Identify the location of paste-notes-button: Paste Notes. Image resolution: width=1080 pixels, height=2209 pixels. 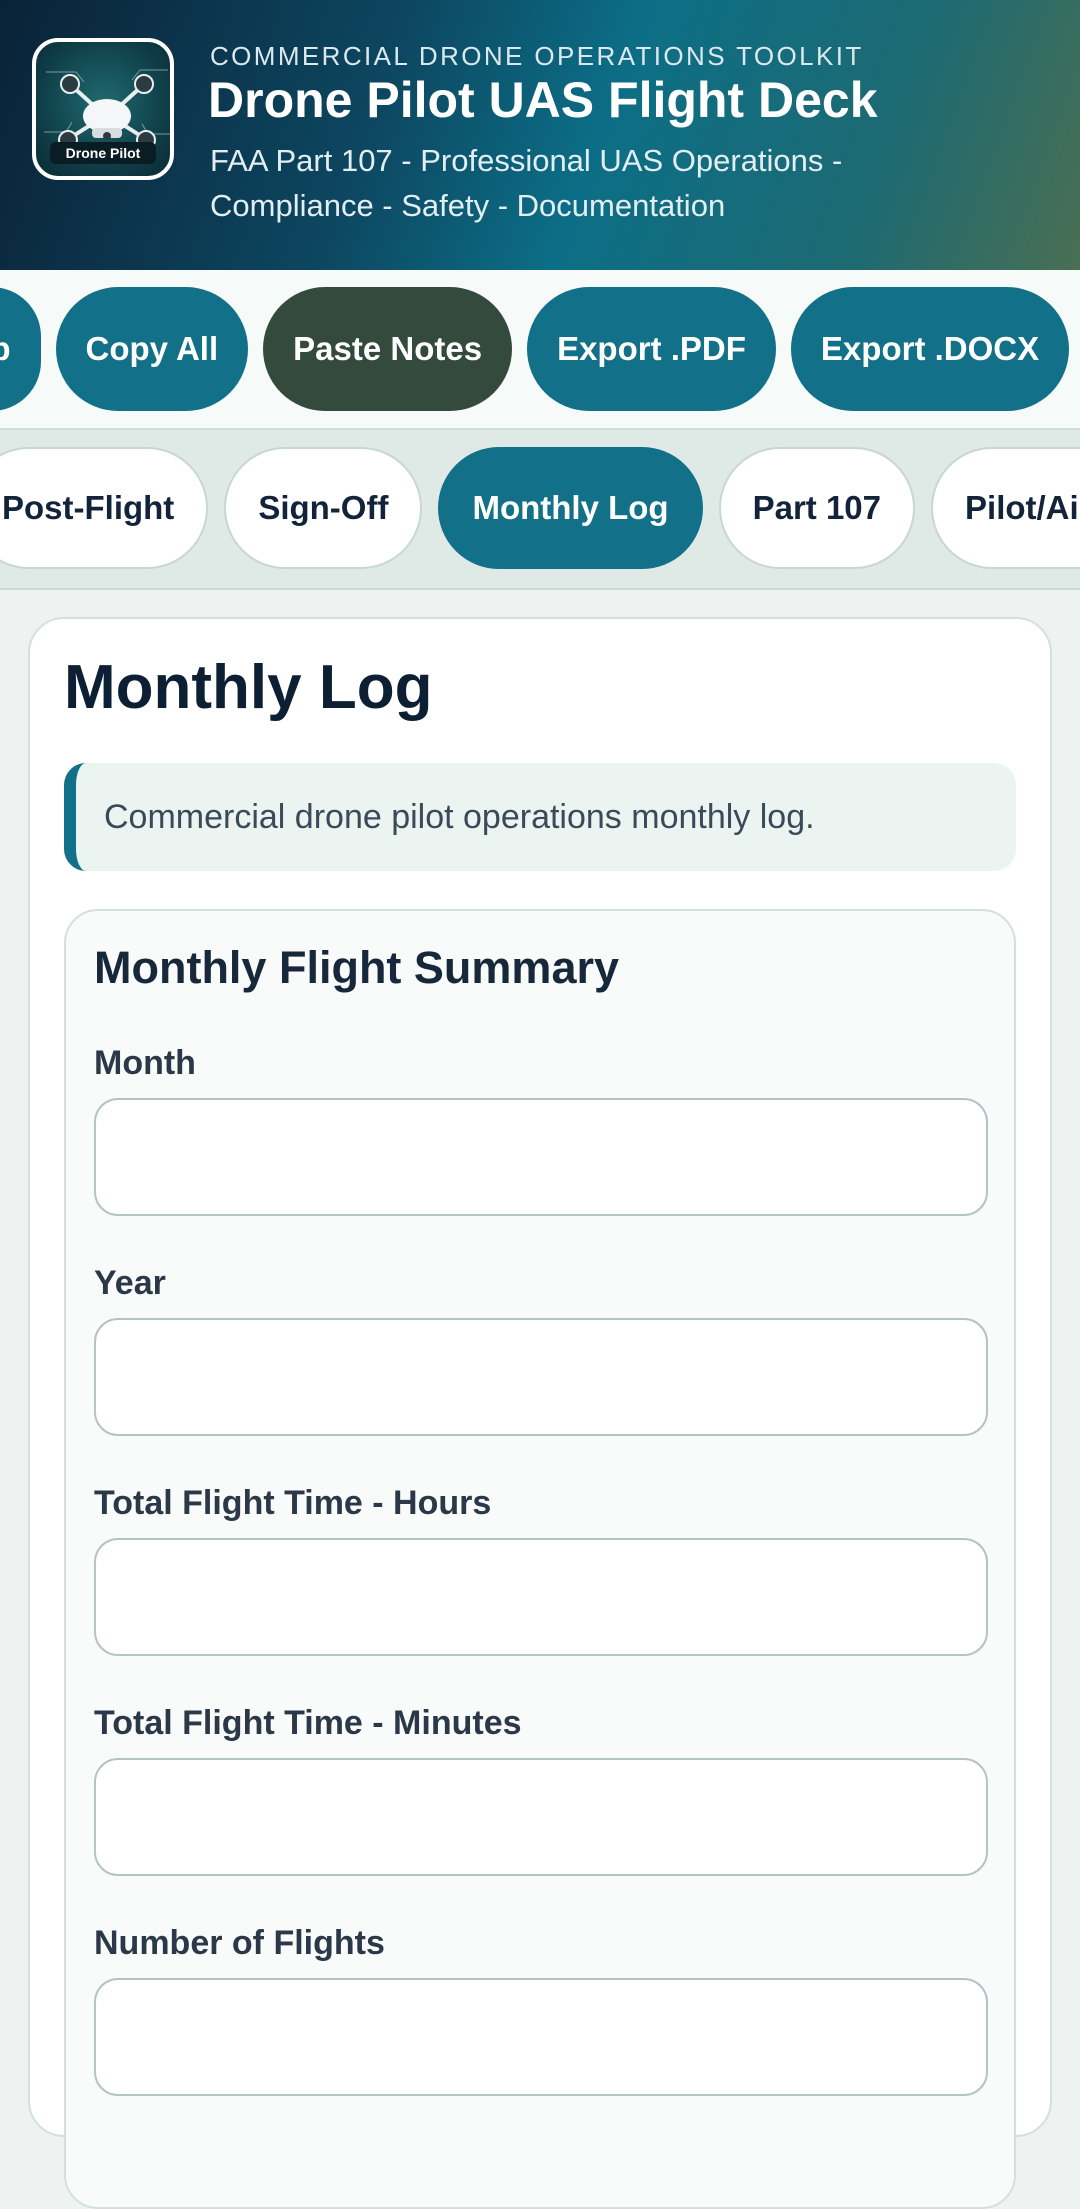
(388, 349).